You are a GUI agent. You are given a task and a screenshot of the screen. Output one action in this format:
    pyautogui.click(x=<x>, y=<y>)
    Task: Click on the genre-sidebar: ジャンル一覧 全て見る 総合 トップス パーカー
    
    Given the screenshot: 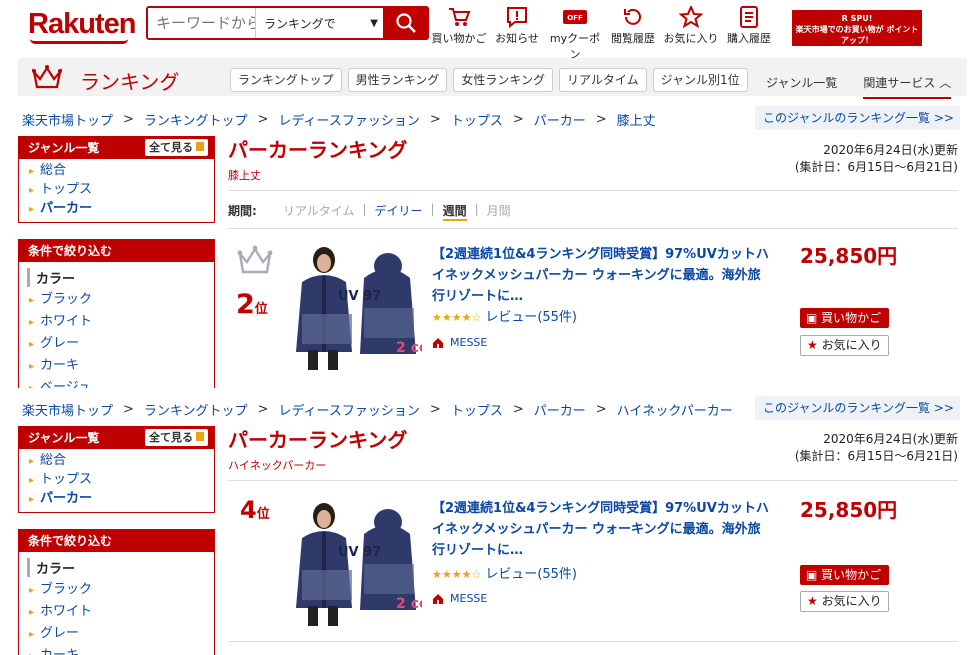 What is the action you would take?
    pyautogui.click(x=116, y=179)
    